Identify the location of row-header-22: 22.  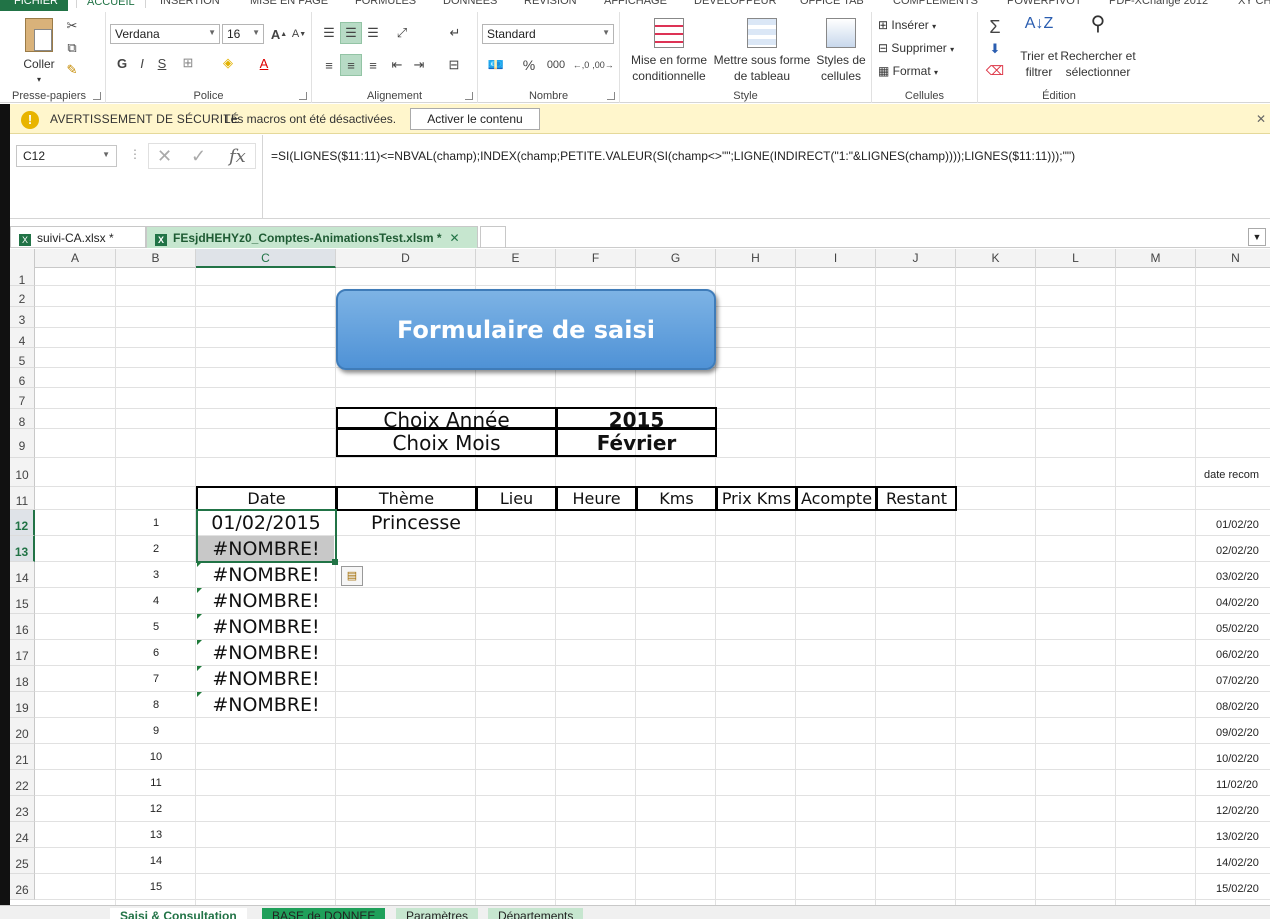
(22, 783).